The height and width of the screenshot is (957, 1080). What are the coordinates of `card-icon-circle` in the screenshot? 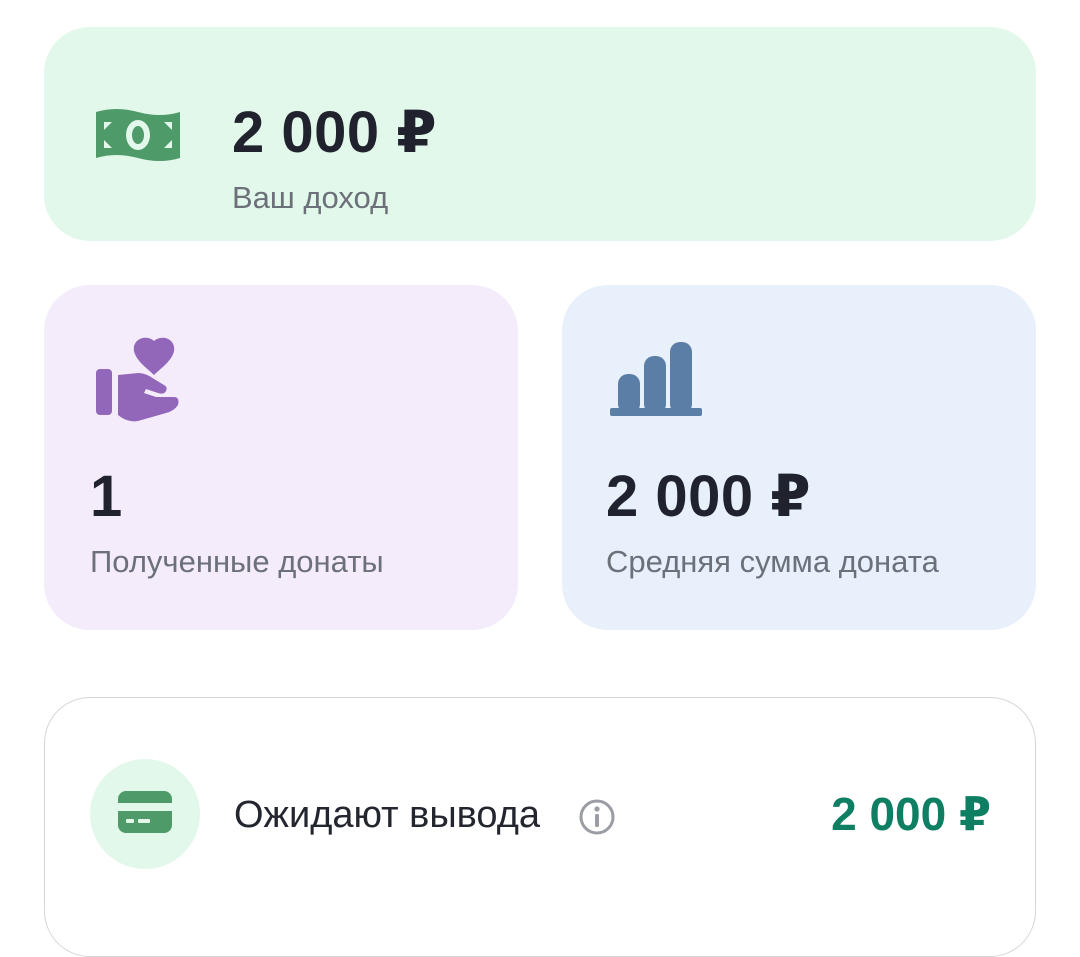 It's located at (145, 814).